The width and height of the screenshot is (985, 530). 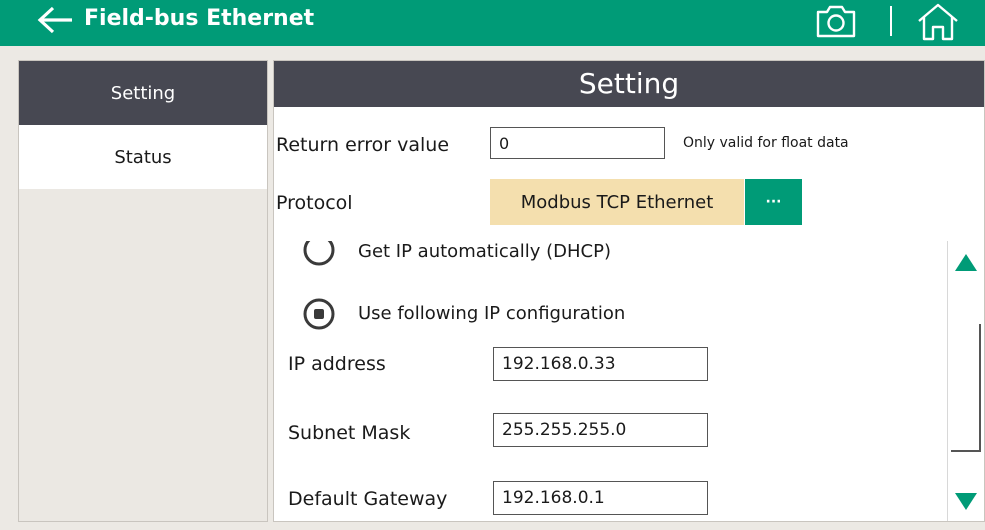 I want to click on sidebar-item-setting: Setting, so click(x=143, y=93).